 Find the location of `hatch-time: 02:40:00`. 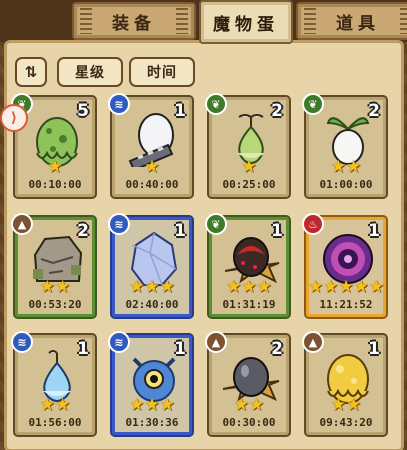

hatch-time: 02:40:00 is located at coordinates (152, 304).